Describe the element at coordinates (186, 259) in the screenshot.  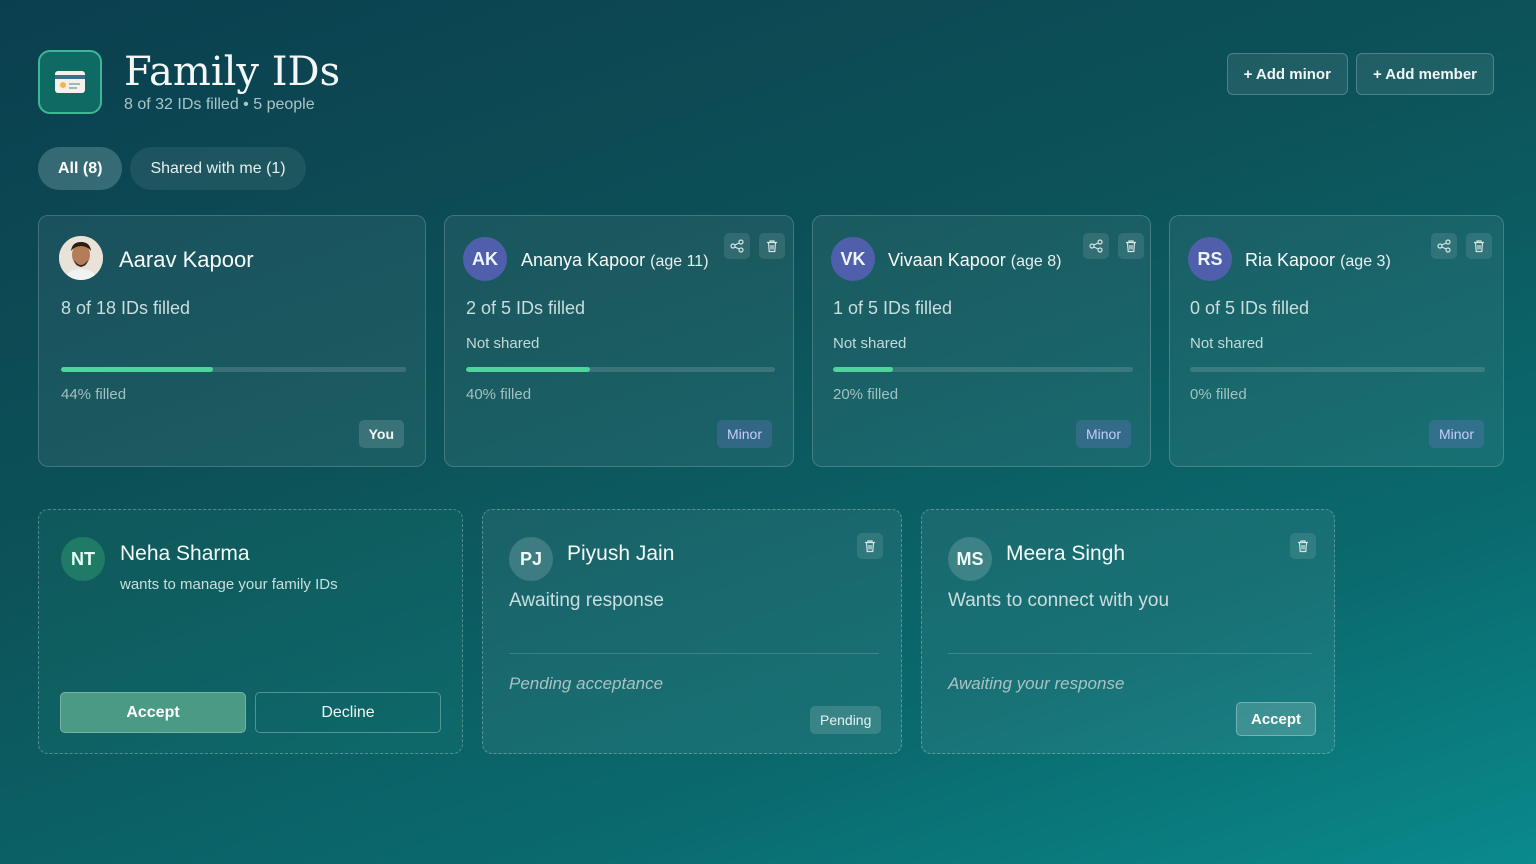
I see `member-name: Aarav Kapoor` at that location.